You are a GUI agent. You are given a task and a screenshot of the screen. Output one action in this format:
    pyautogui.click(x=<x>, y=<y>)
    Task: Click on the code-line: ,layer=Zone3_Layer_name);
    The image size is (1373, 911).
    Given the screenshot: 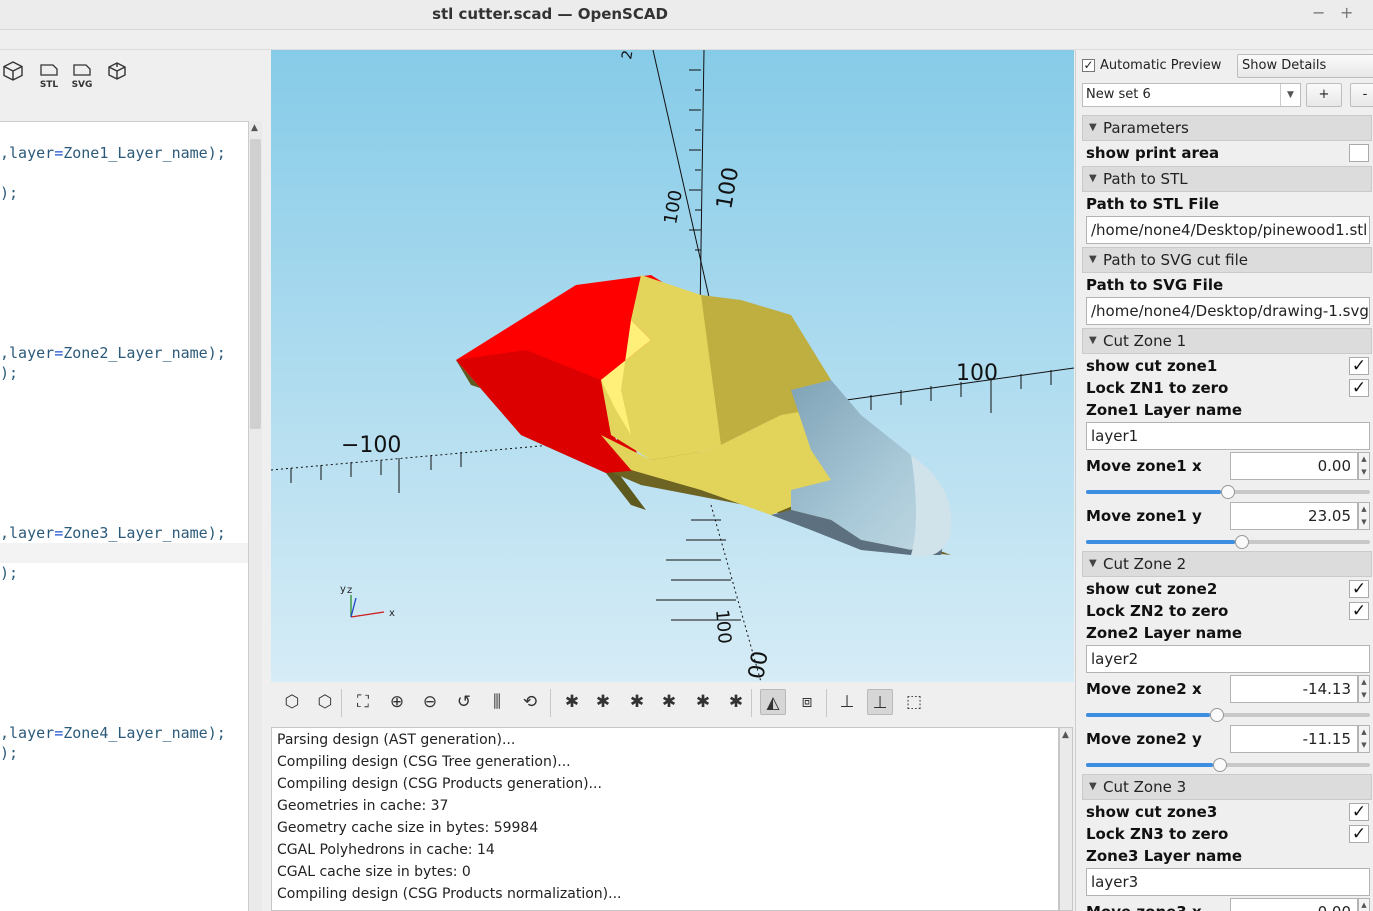 What is the action you would take?
    pyautogui.click(x=113, y=533)
    